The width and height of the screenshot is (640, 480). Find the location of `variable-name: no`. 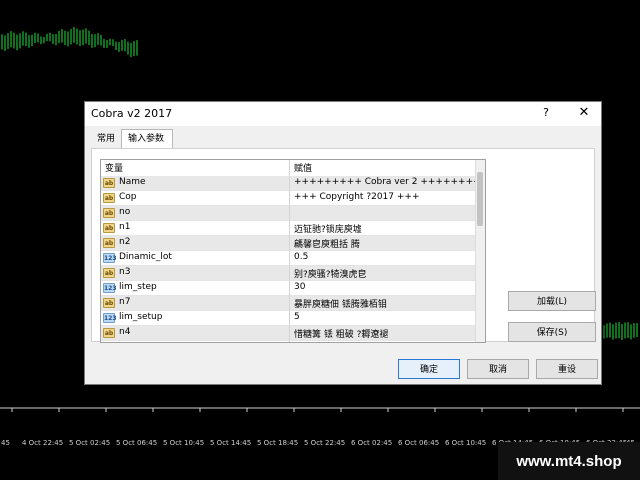

variable-name: no is located at coordinates (125, 212).